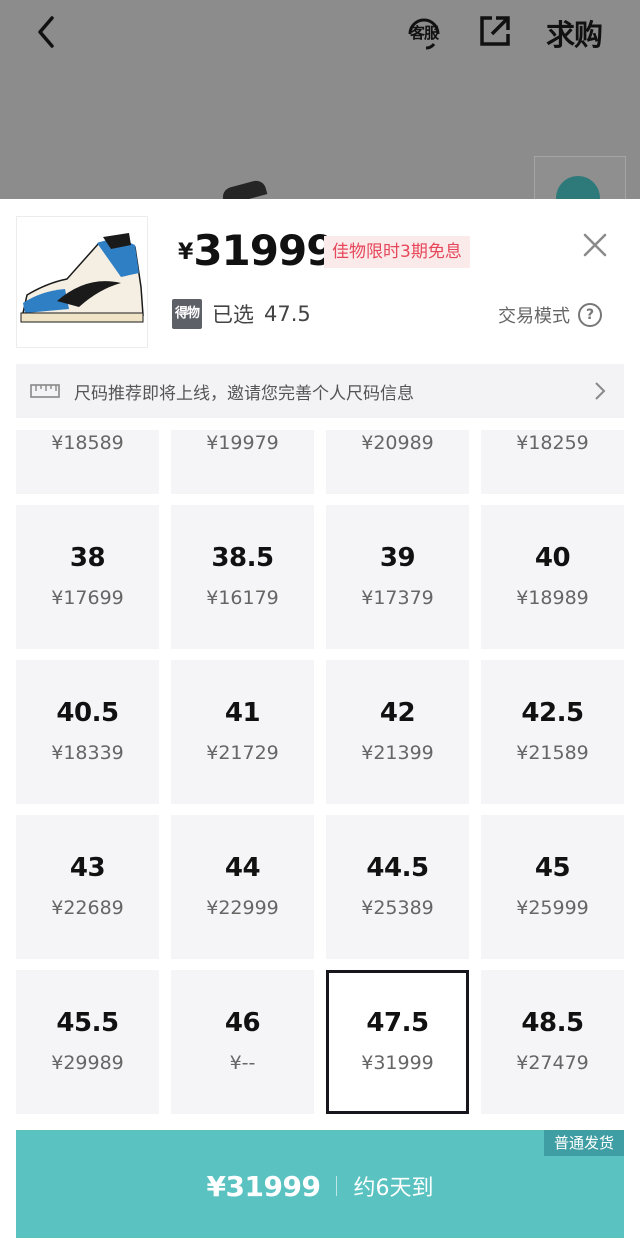 Image resolution: width=640 pixels, height=1252 pixels. I want to click on buy-price: ¥31999, so click(263, 1186).